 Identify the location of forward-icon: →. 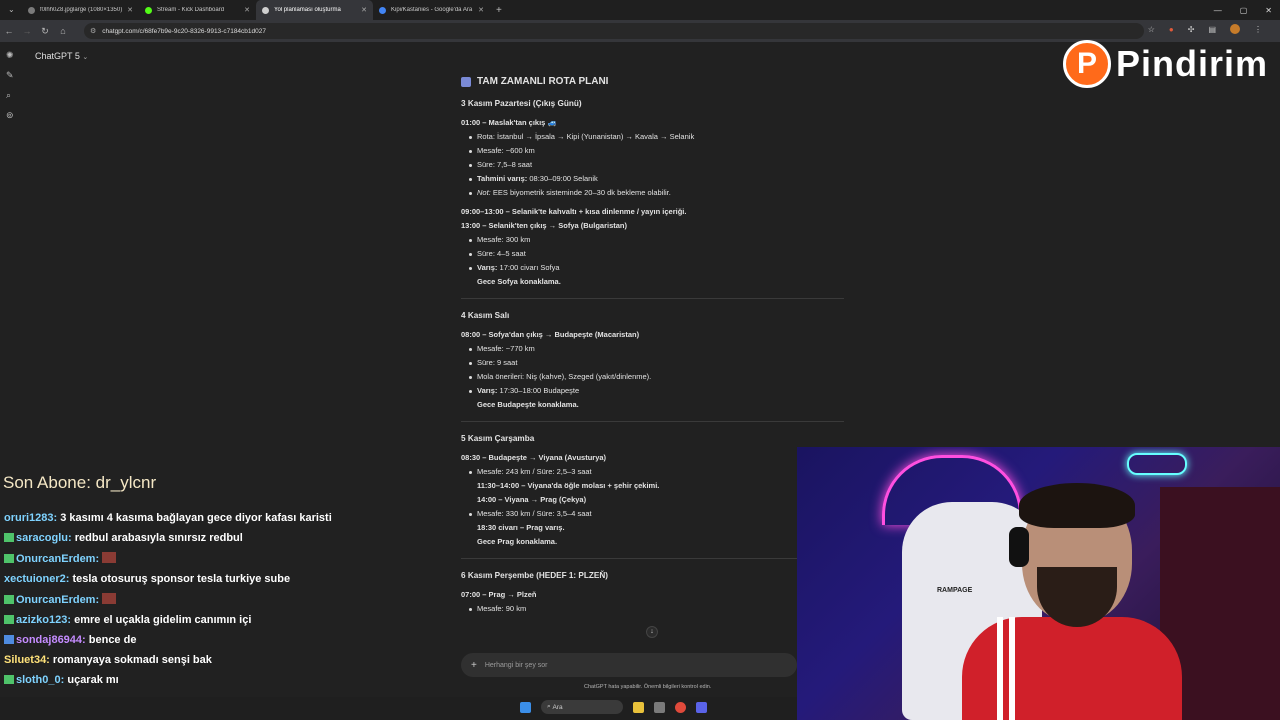
(27, 31).